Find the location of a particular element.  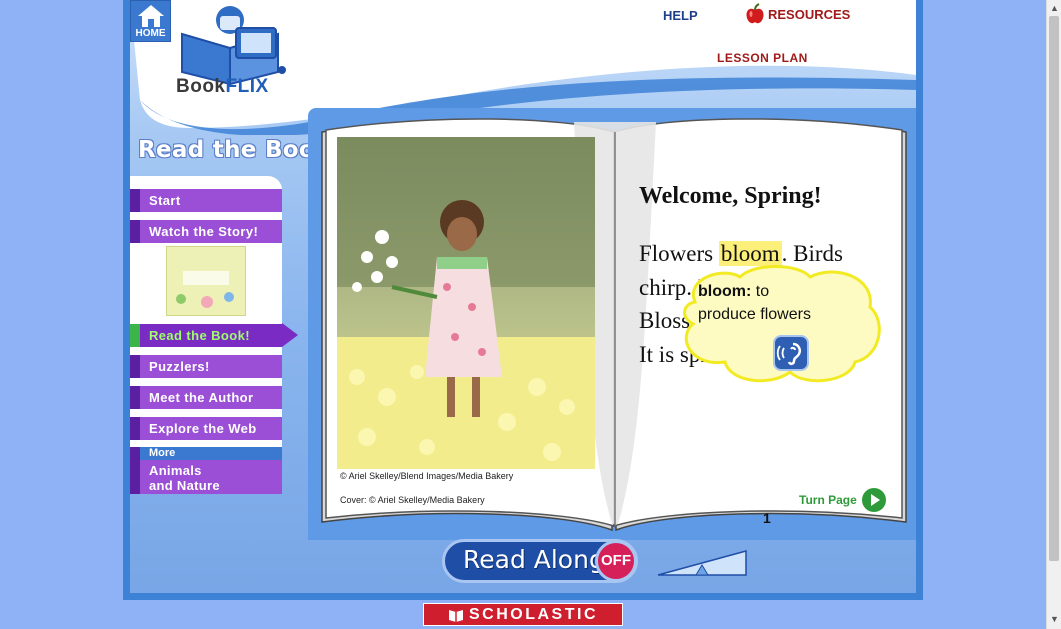

ghost-nav-about: ABOUT is located at coordinates (386, 14).